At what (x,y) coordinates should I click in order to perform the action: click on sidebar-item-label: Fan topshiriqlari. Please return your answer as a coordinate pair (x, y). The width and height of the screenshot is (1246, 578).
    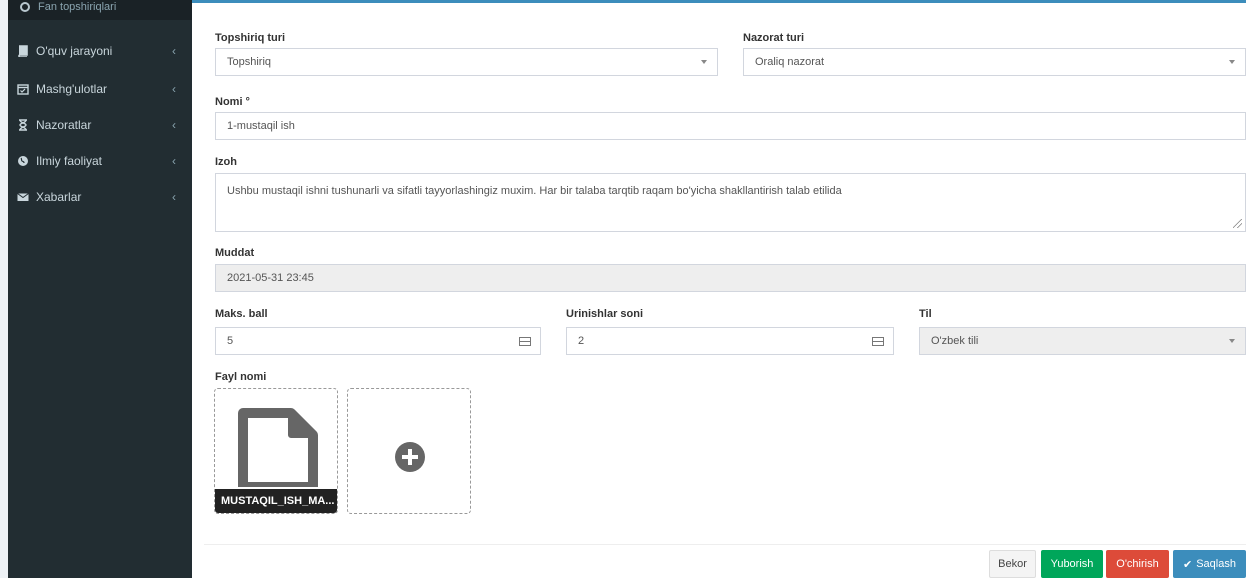
    Looking at the image, I should click on (77, 7).